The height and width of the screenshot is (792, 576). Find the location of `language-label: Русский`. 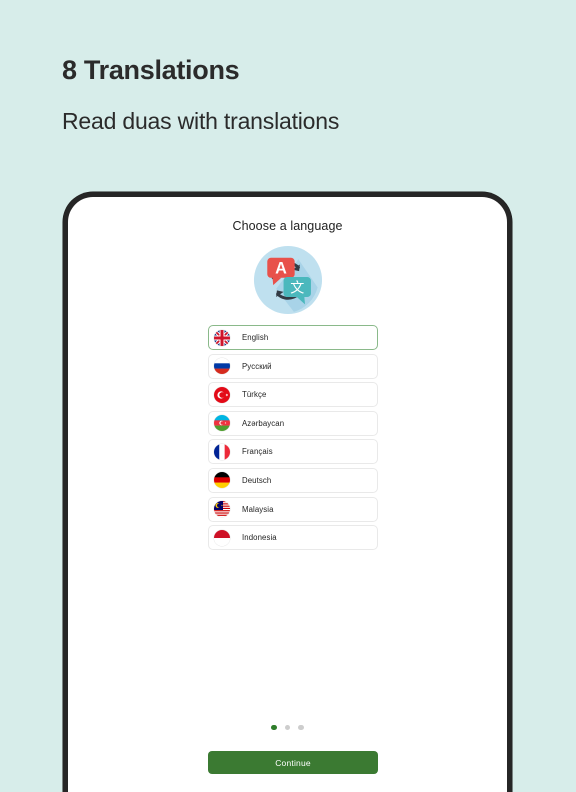

language-label: Русский is located at coordinates (257, 366).